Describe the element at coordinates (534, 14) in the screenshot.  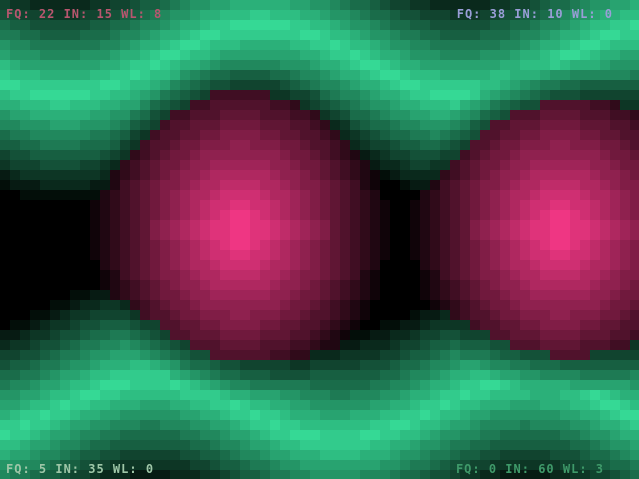
I see `hud-top-right: FQ: 38 IN: 10 WL: 0` at that location.